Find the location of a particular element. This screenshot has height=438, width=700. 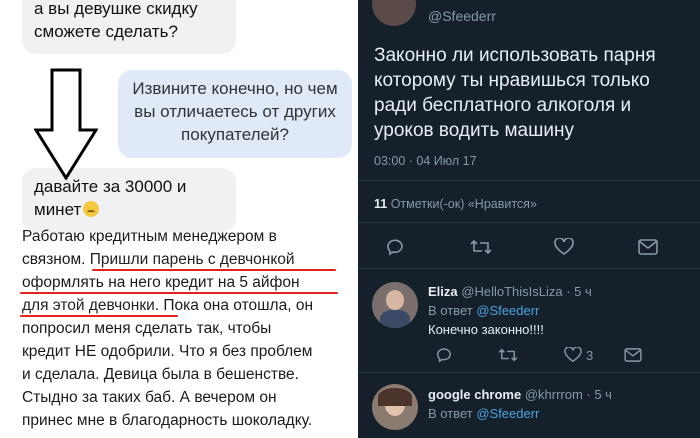

like-count: 3 is located at coordinates (590, 355).